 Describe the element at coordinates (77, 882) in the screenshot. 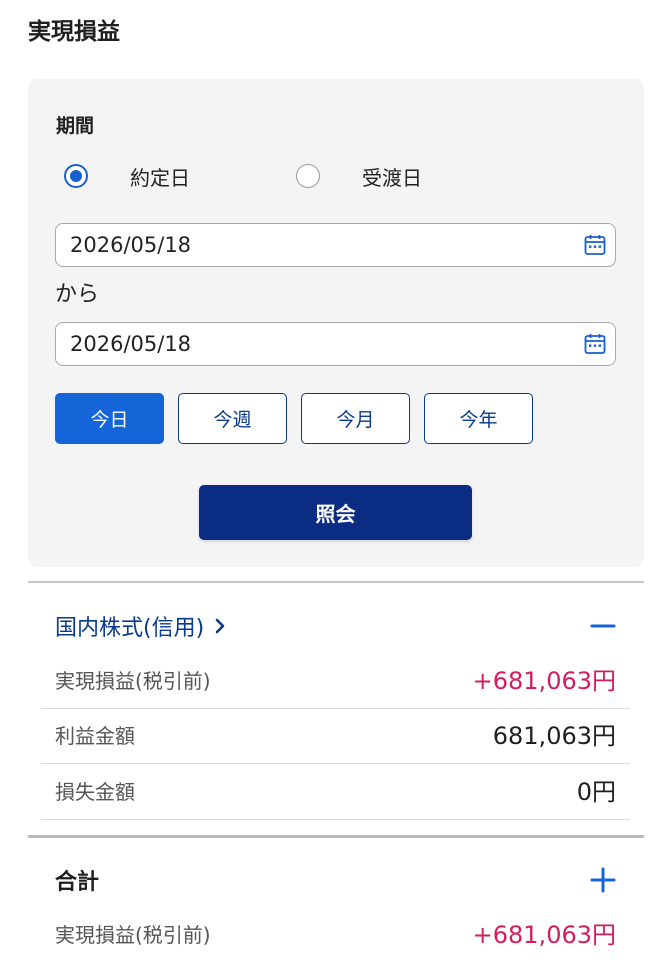

I see `total-title: 合計` at that location.